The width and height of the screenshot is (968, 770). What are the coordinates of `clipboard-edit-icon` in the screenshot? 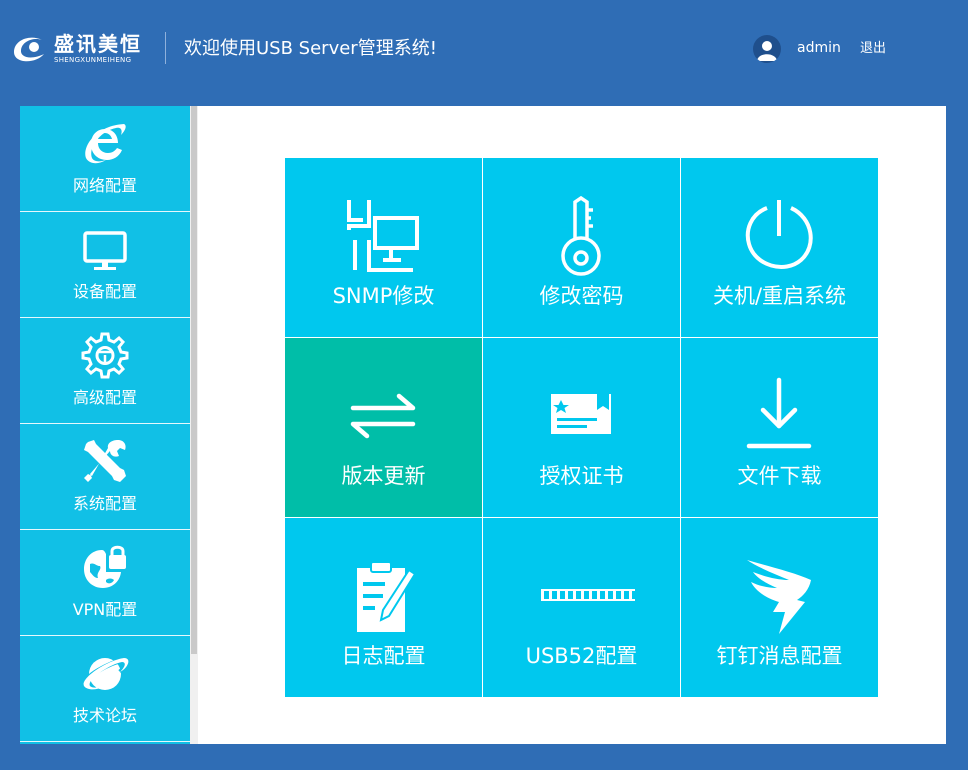 It's located at (387, 596).